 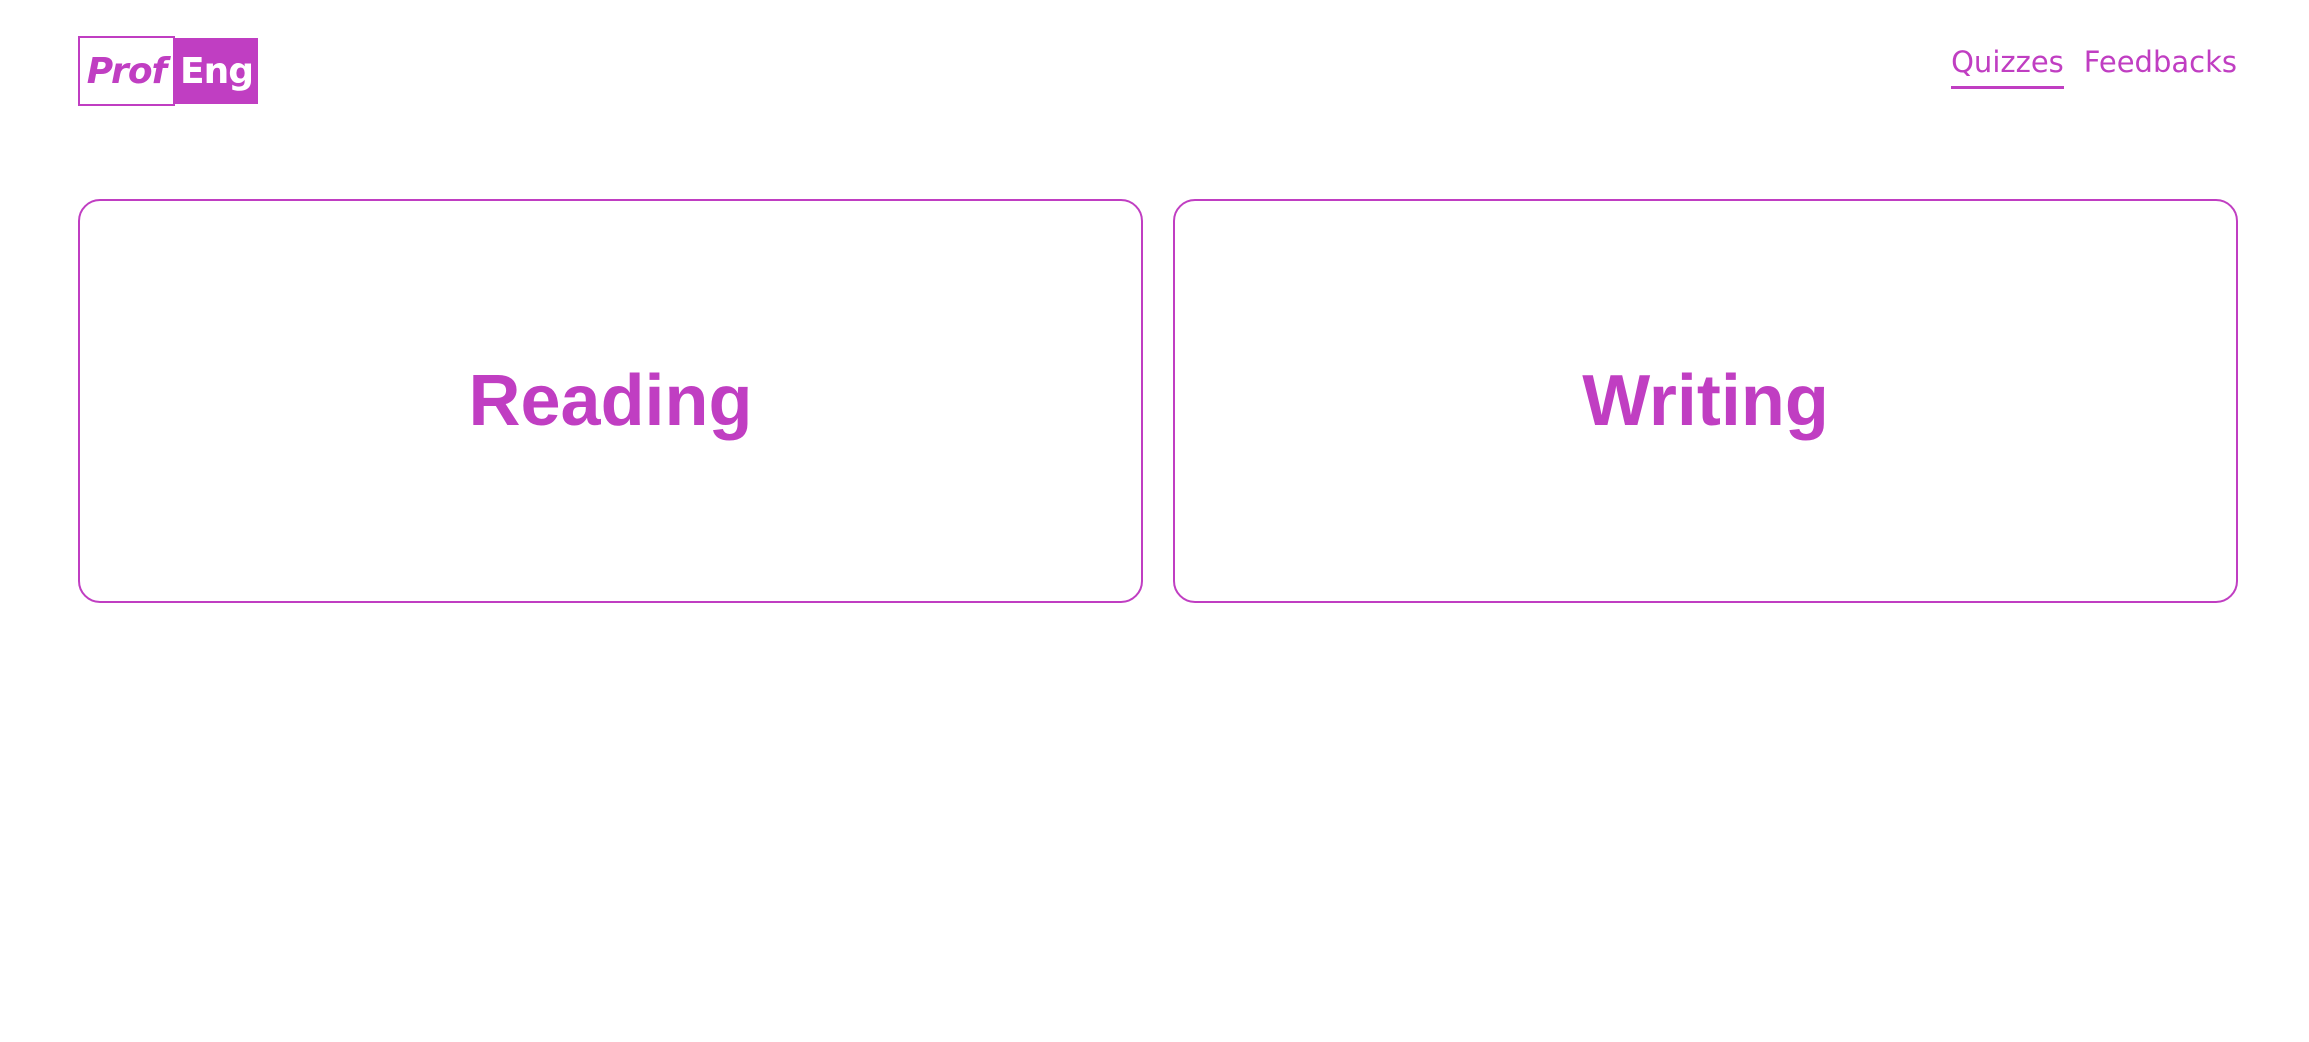 What do you see at coordinates (2007, 65) in the screenshot?
I see `nav-link-quizzes: Quizzes` at bounding box center [2007, 65].